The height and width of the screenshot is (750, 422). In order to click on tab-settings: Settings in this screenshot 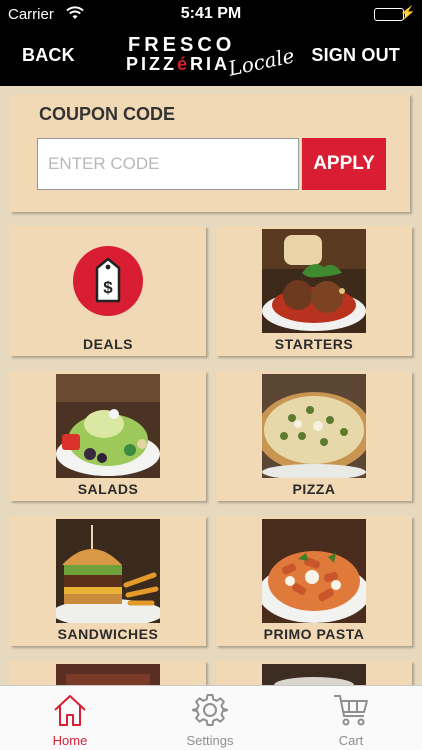, I will do `click(210, 718)`.